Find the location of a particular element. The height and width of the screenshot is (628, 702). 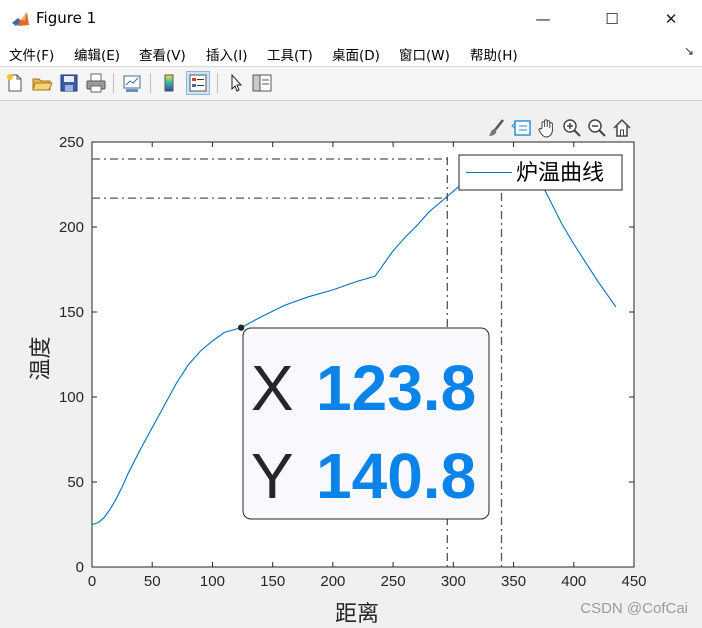

legend-label: 炉温曲线 is located at coordinates (560, 173).